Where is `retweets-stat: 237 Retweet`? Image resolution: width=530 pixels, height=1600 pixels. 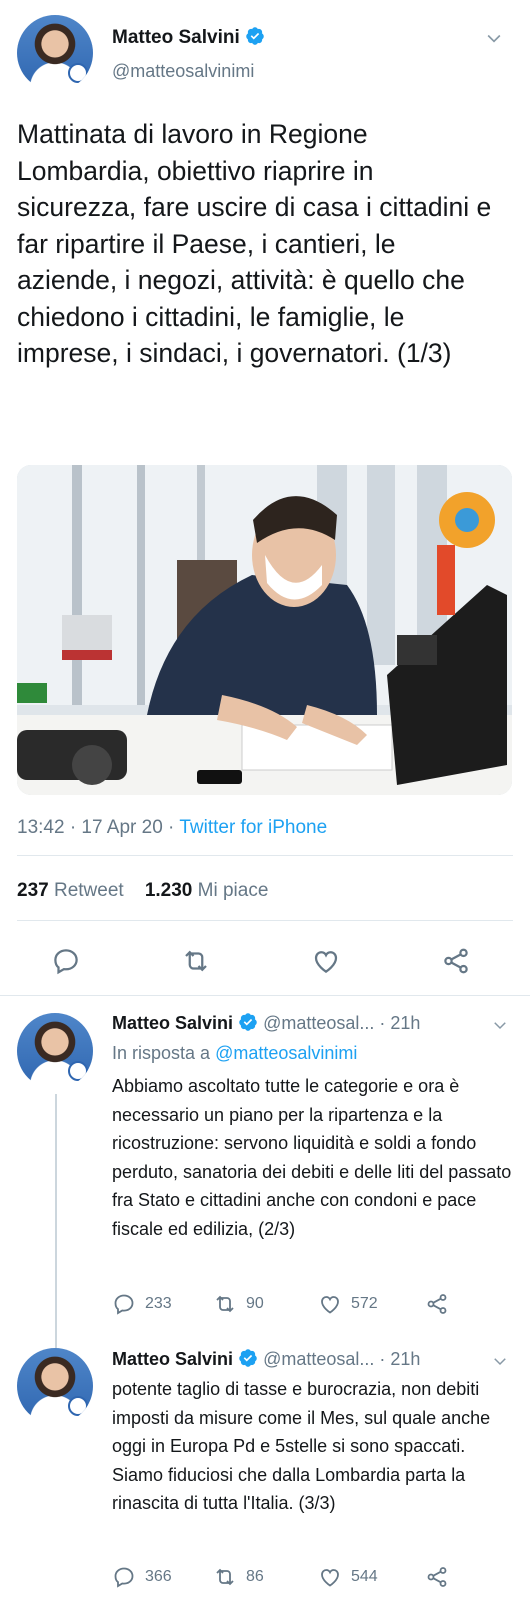
retweets-stat: 237 Retweet is located at coordinates (70, 890).